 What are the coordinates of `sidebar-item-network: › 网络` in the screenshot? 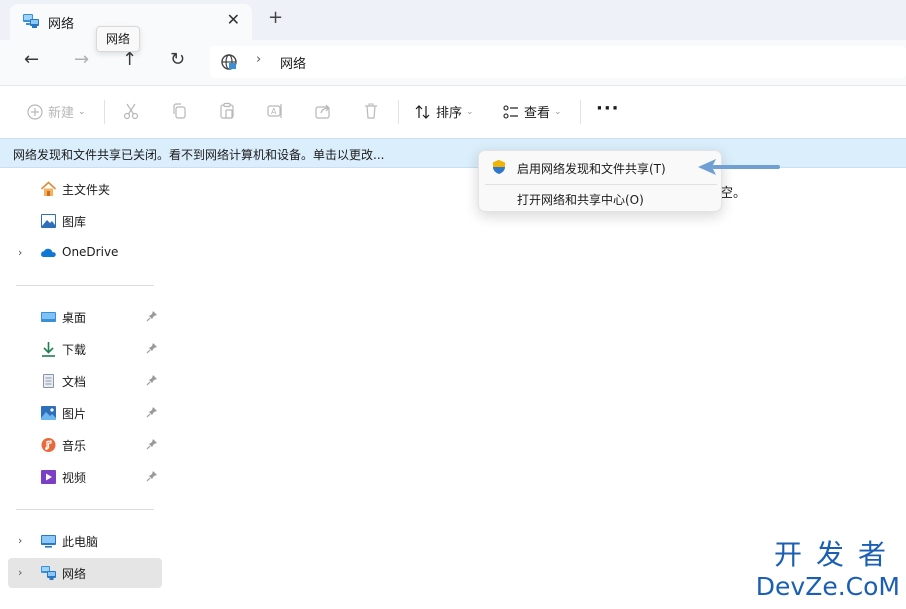 It's located at (85, 573).